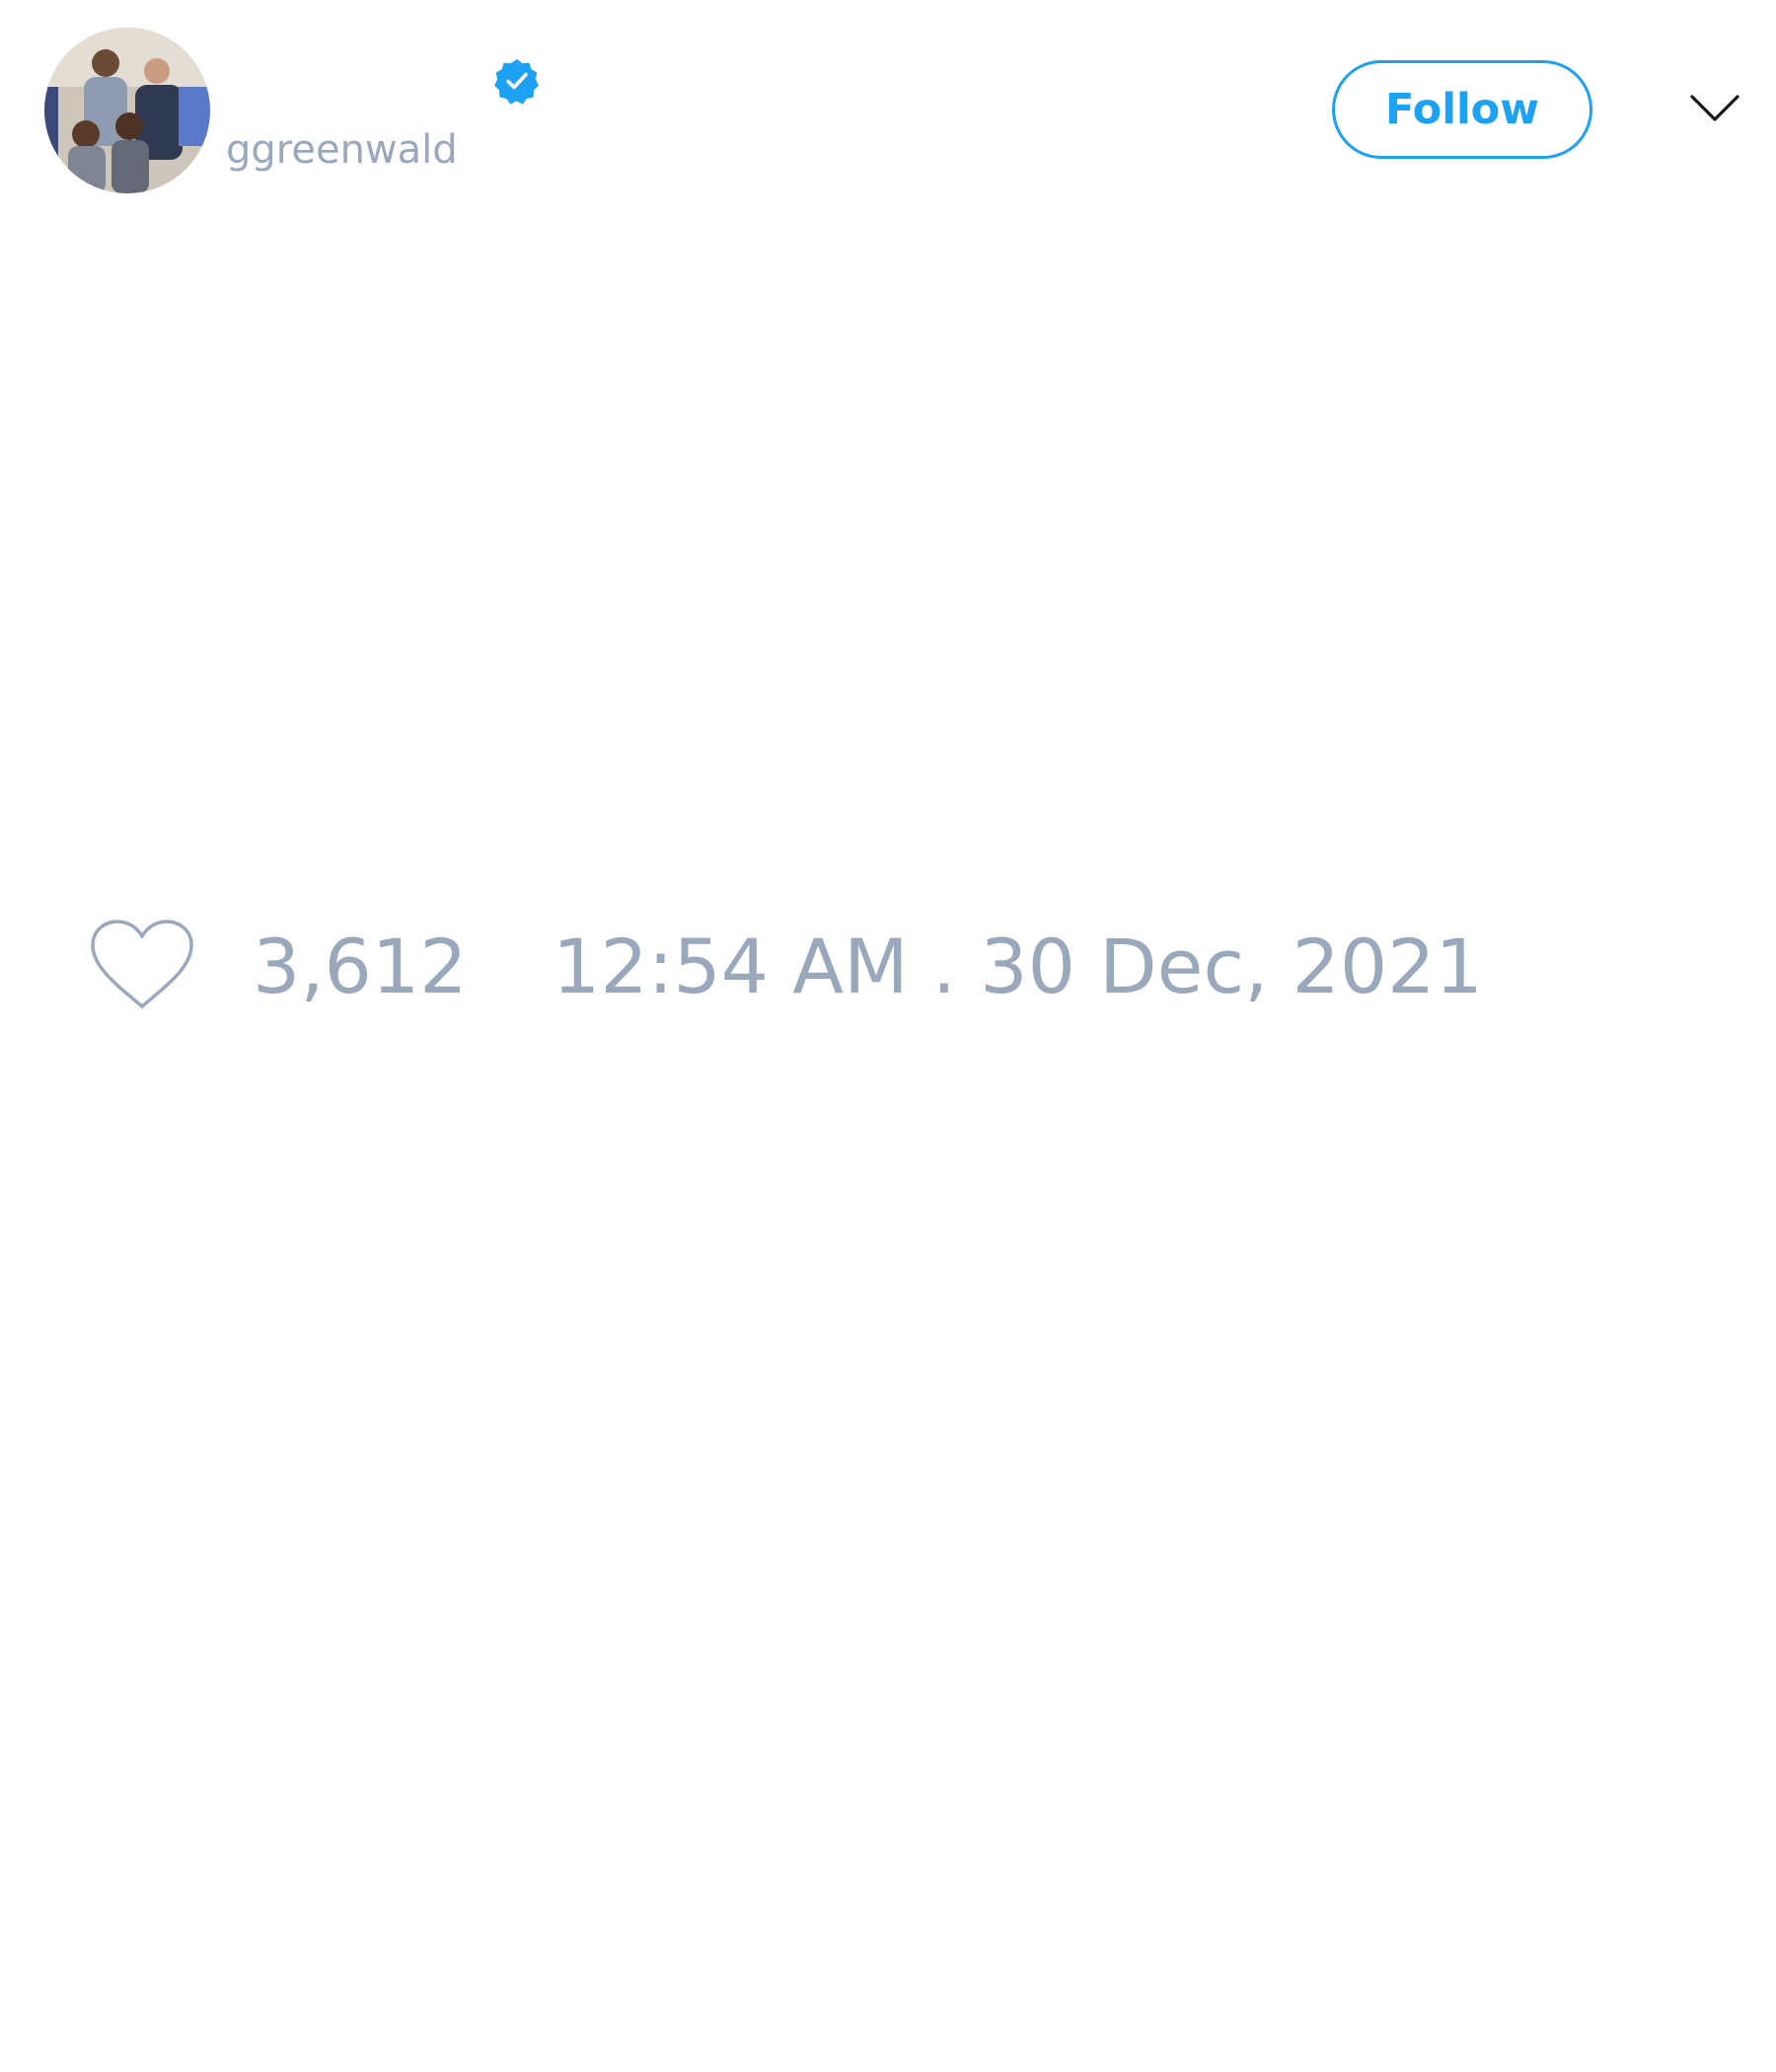 This screenshot has width=1776, height=2072. What do you see at coordinates (888, 104) in the screenshot?
I see `tweet-header: ggreenwald Follow` at bounding box center [888, 104].